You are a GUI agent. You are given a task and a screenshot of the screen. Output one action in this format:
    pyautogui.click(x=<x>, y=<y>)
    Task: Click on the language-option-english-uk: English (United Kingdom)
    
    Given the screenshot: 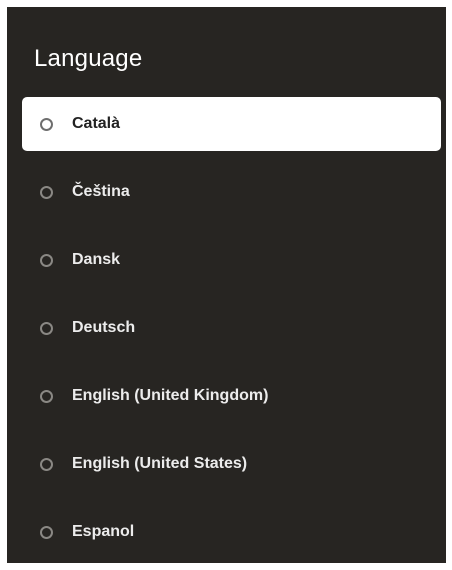 What is the action you would take?
    pyautogui.click(x=231, y=396)
    